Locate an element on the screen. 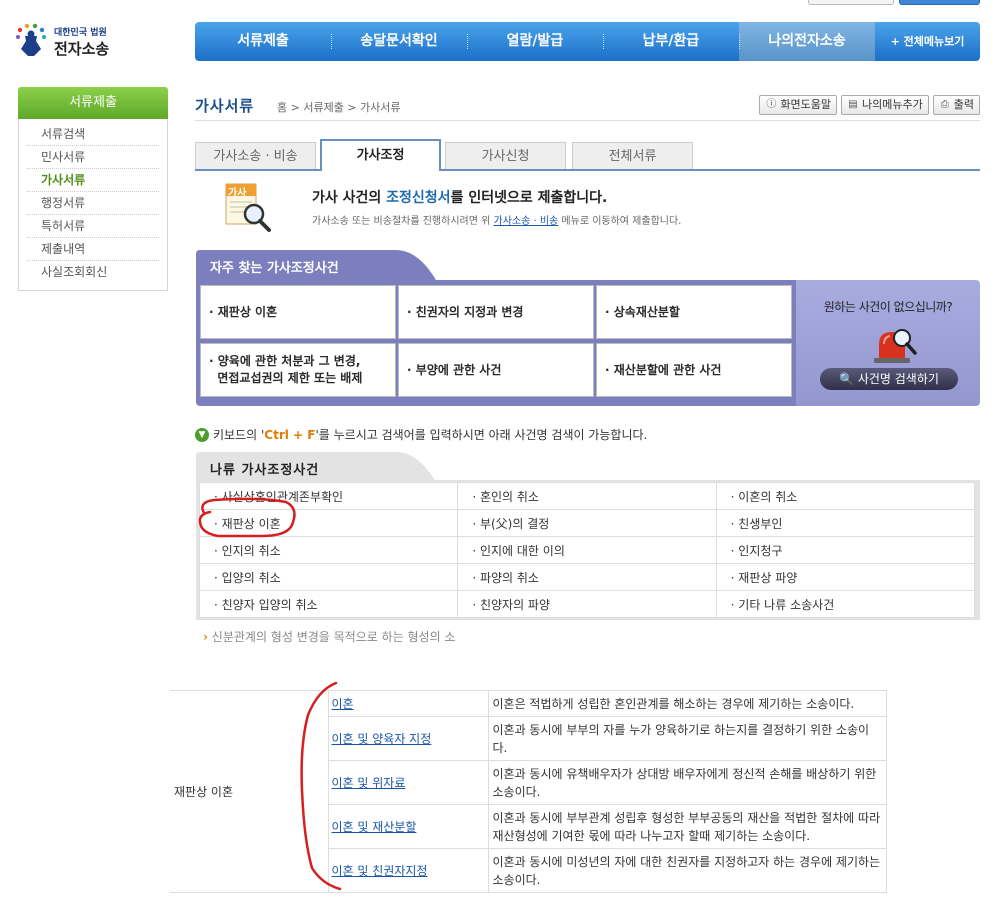 Image resolution: width=992 pixels, height=917 pixels. detail-link: 이혼 및 양육자 지정 is located at coordinates (382, 739).